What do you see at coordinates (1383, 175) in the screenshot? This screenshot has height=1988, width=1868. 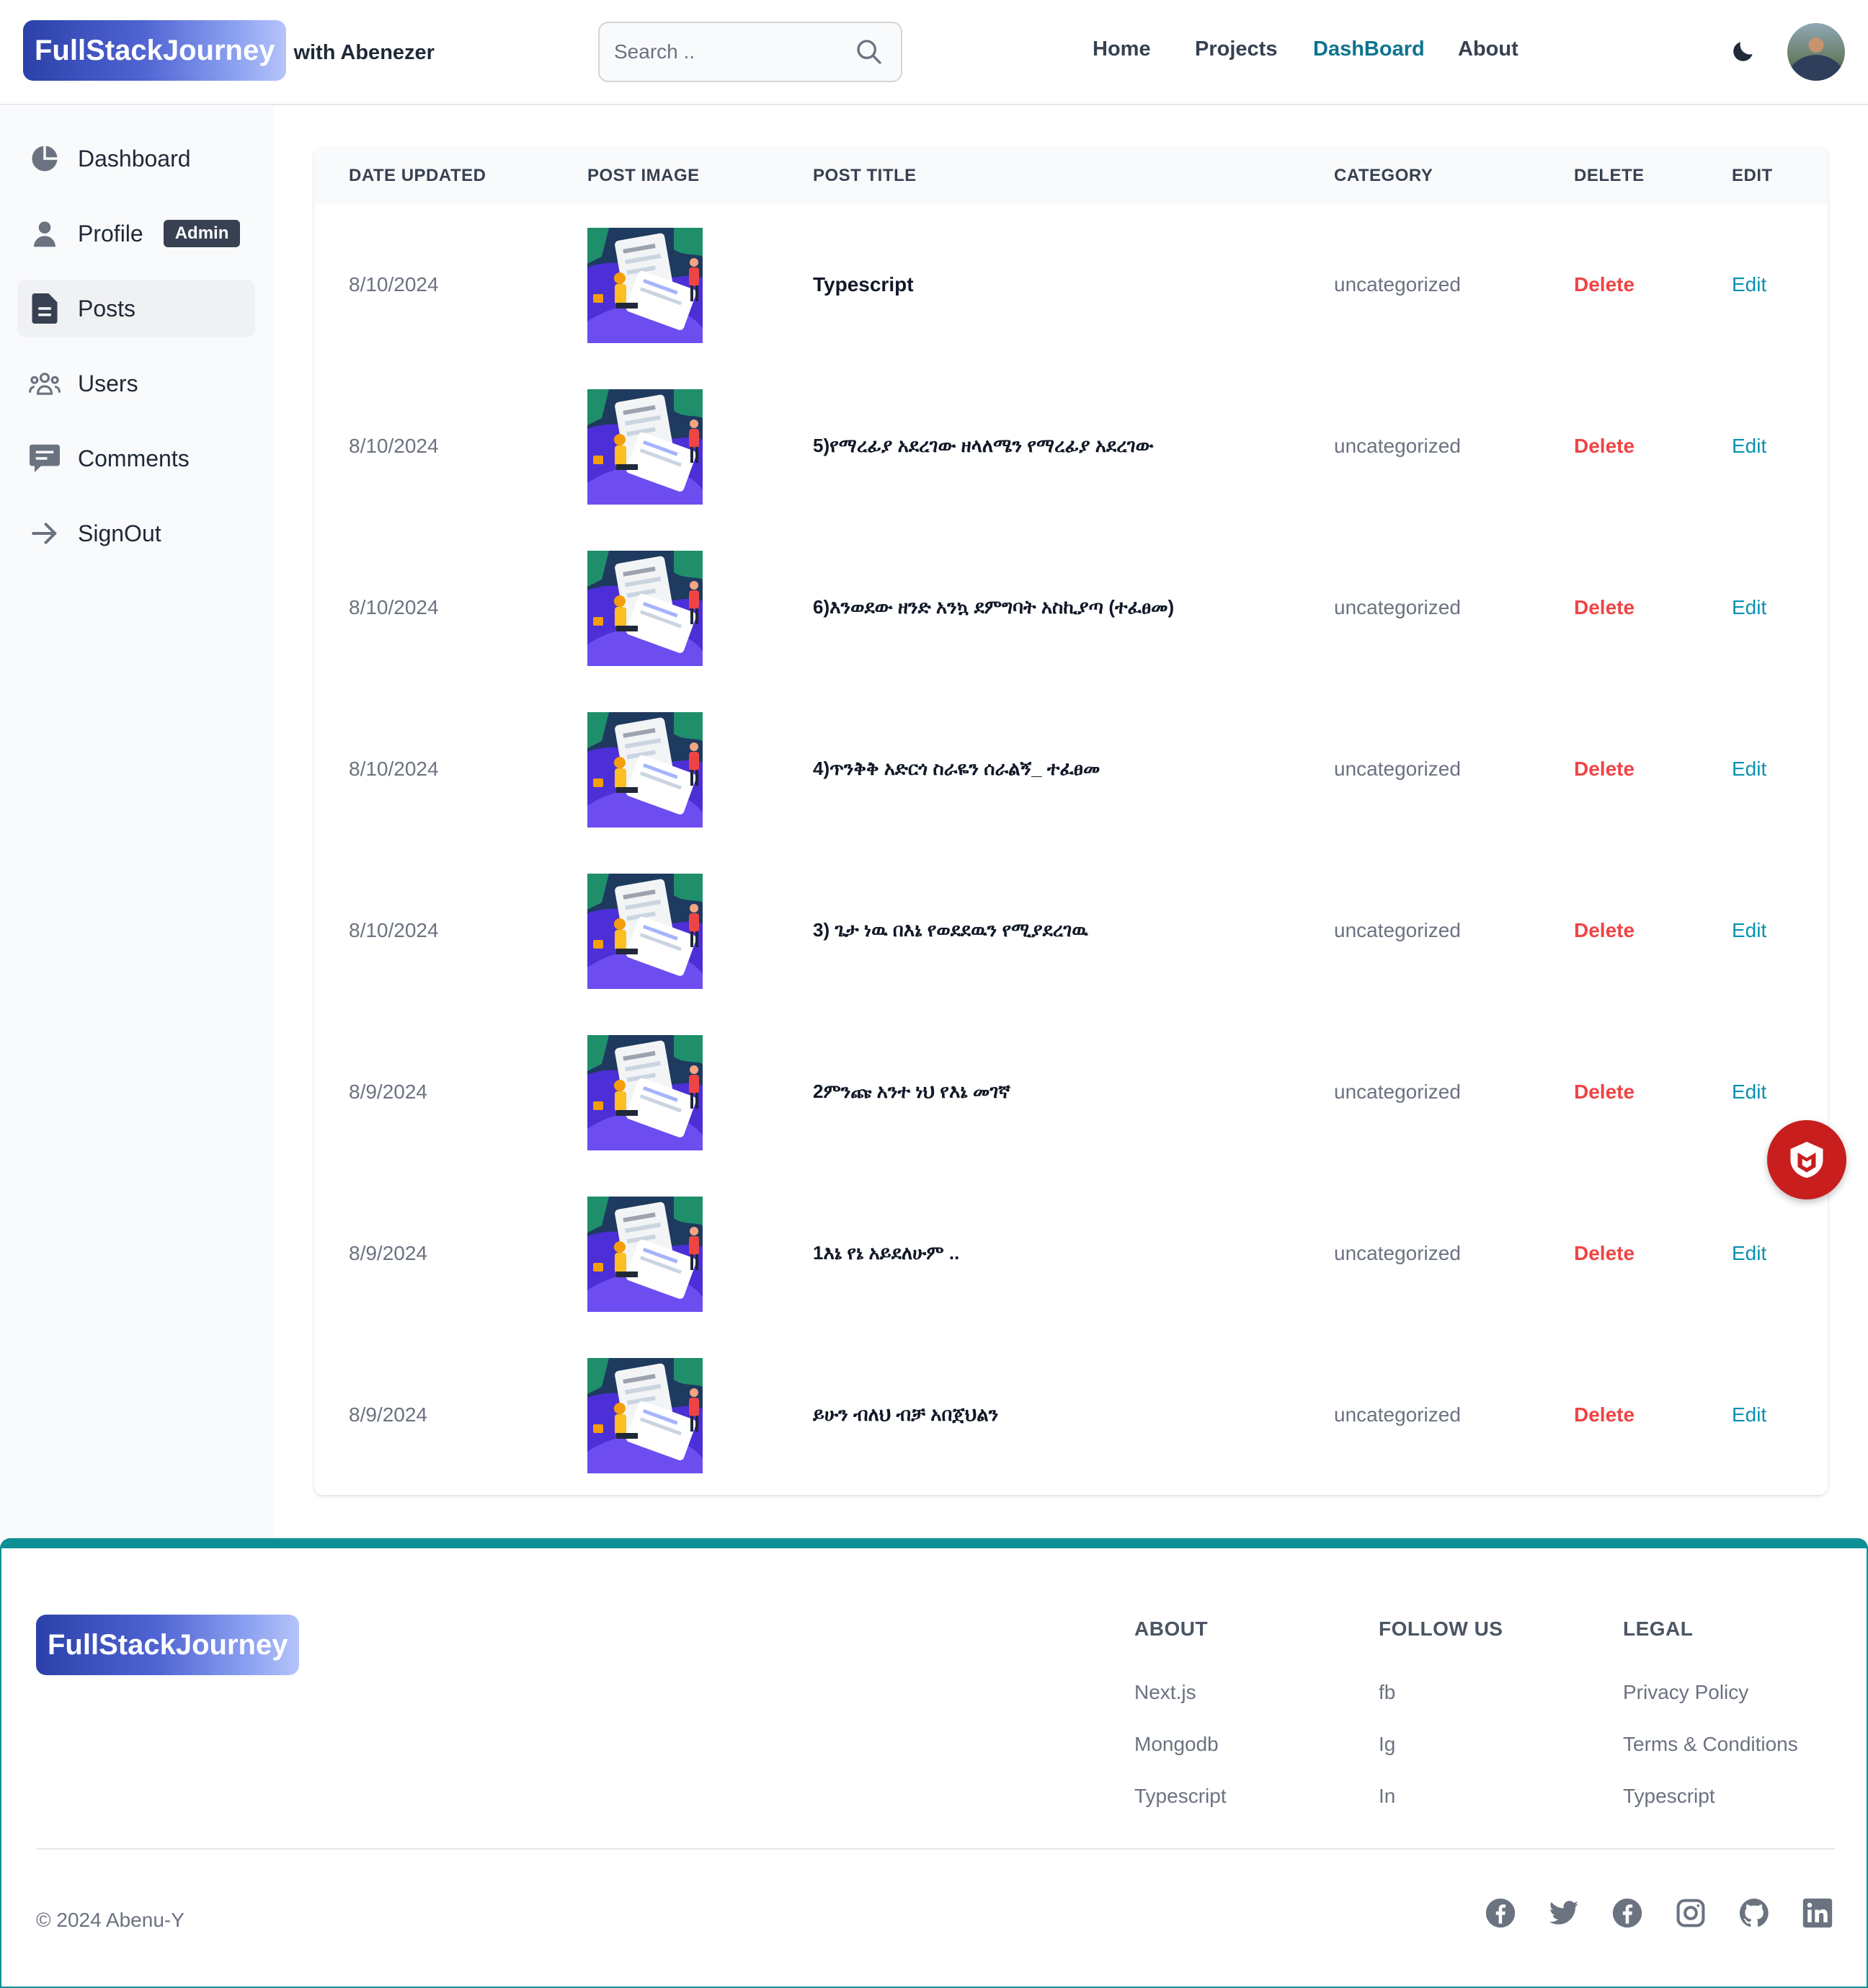 I see `column-header: CATEGORY` at bounding box center [1383, 175].